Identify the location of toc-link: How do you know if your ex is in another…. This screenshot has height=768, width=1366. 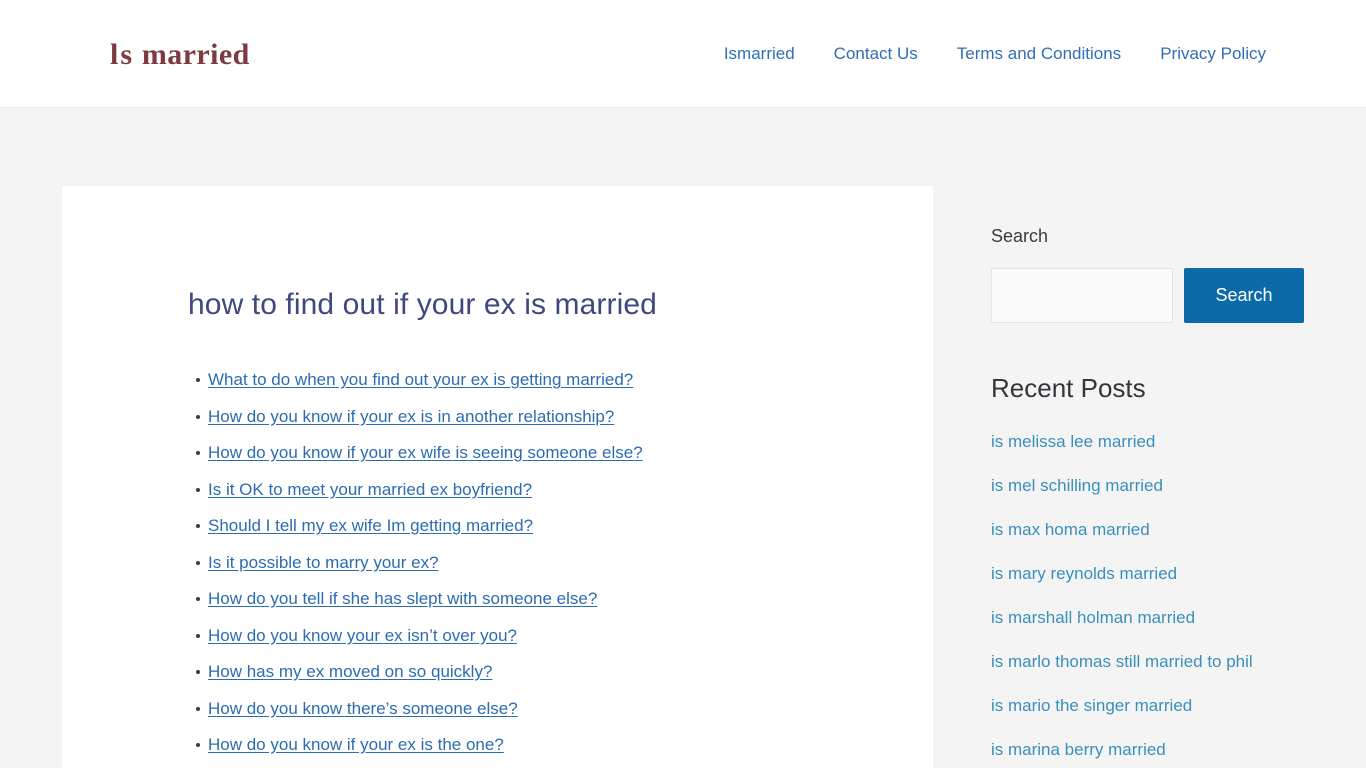
(411, 416).